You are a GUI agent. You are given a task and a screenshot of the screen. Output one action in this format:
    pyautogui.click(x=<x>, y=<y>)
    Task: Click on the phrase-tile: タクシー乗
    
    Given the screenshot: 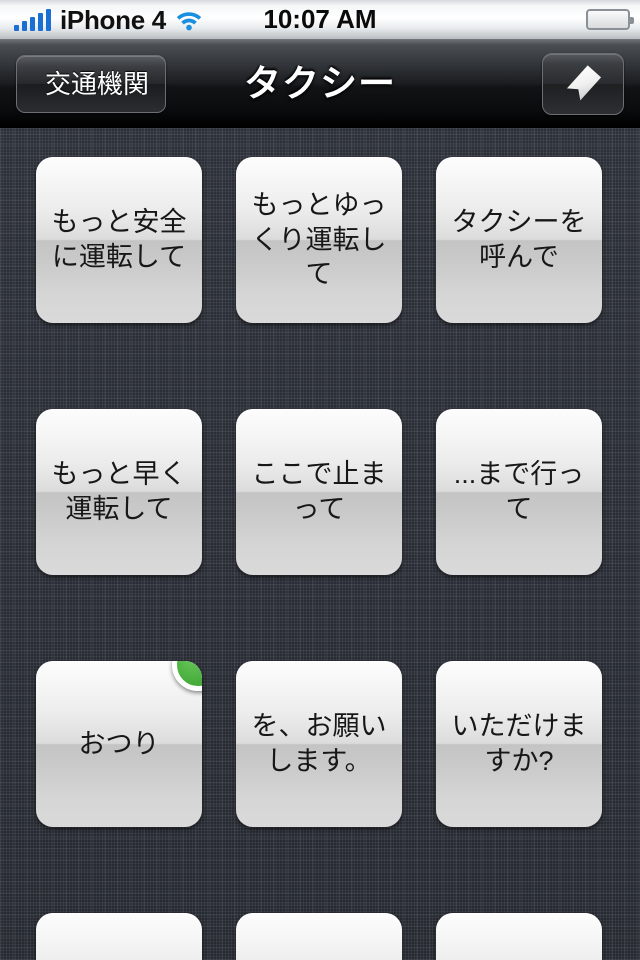 What is the action you would take?
    pyautogui.click(x=119, y=936)
    